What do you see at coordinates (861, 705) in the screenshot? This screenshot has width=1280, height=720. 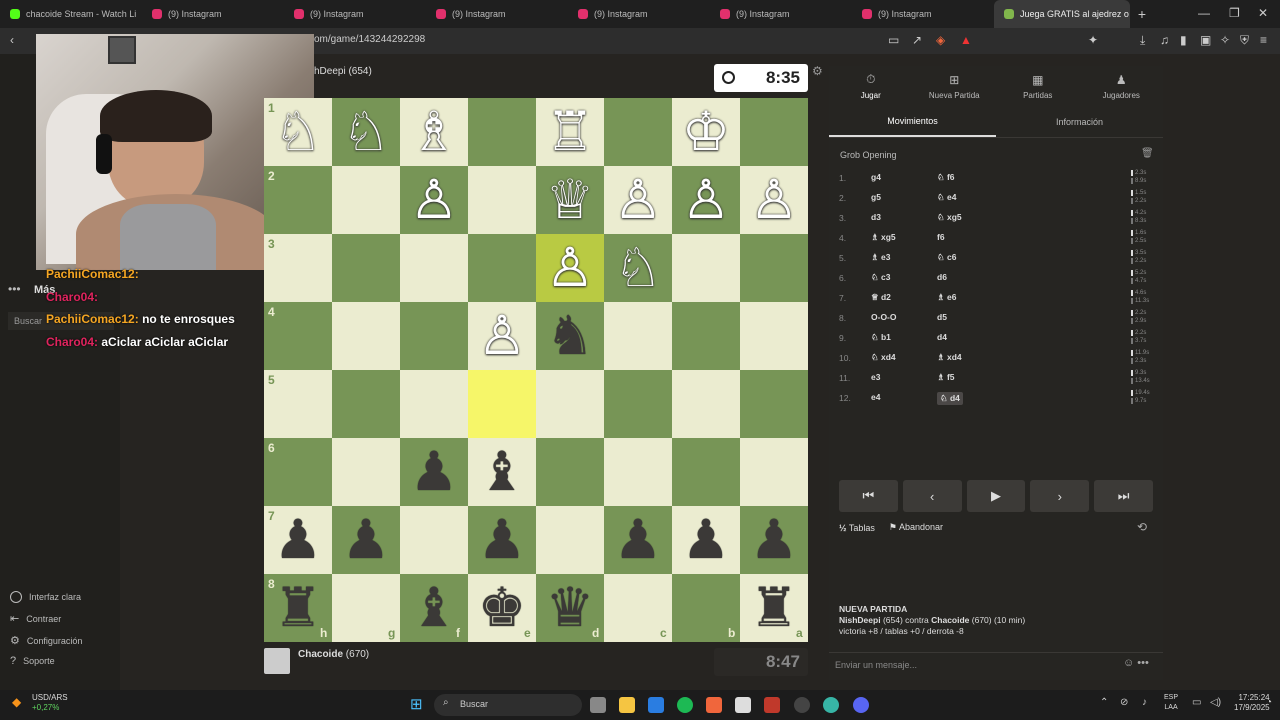 I see `discord-icon` at bounding box center [861, 705].